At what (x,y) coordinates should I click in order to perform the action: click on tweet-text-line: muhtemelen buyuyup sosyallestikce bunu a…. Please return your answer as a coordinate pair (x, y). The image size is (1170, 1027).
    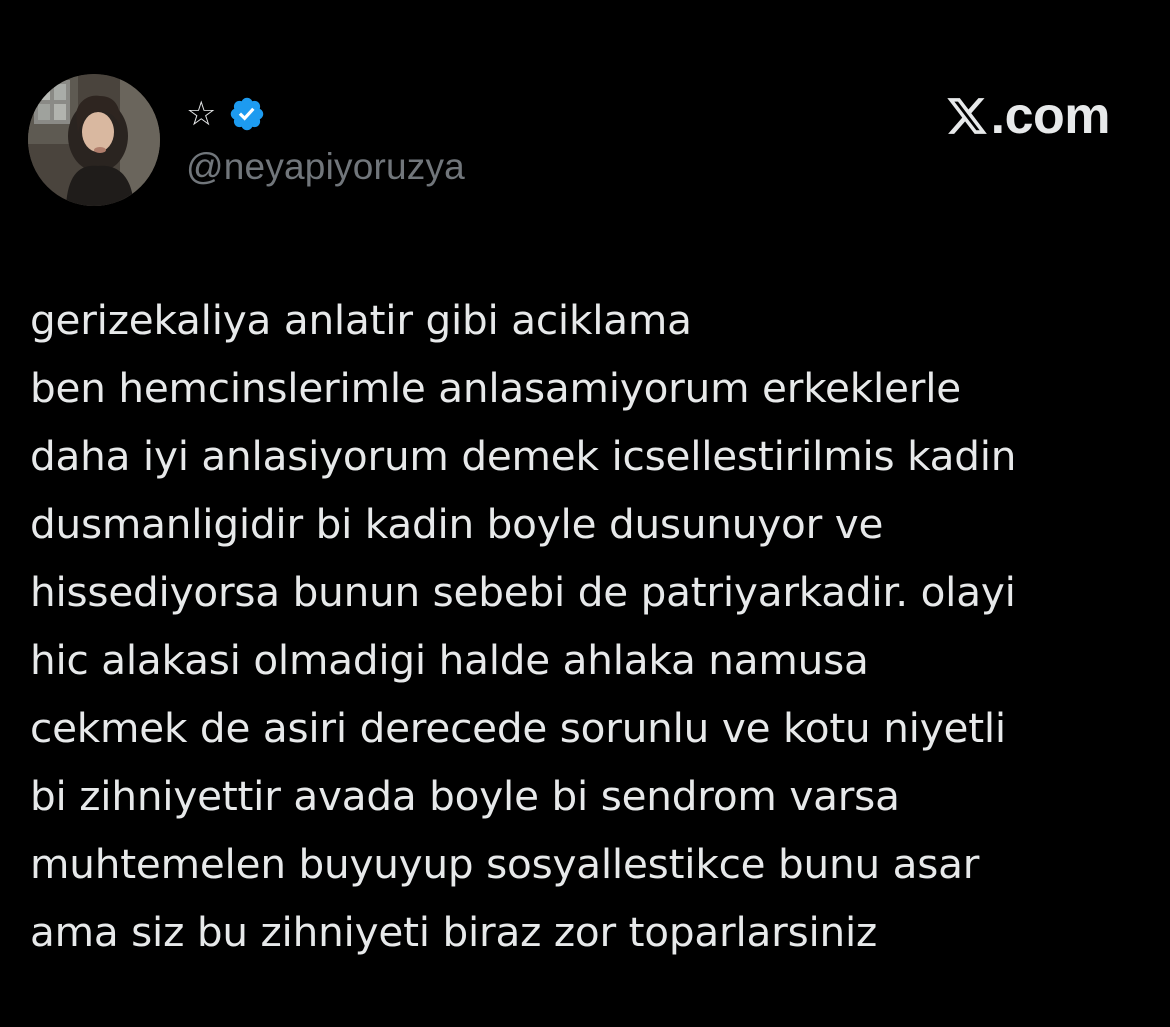
    Looking at the image, I should click on (505, 864).